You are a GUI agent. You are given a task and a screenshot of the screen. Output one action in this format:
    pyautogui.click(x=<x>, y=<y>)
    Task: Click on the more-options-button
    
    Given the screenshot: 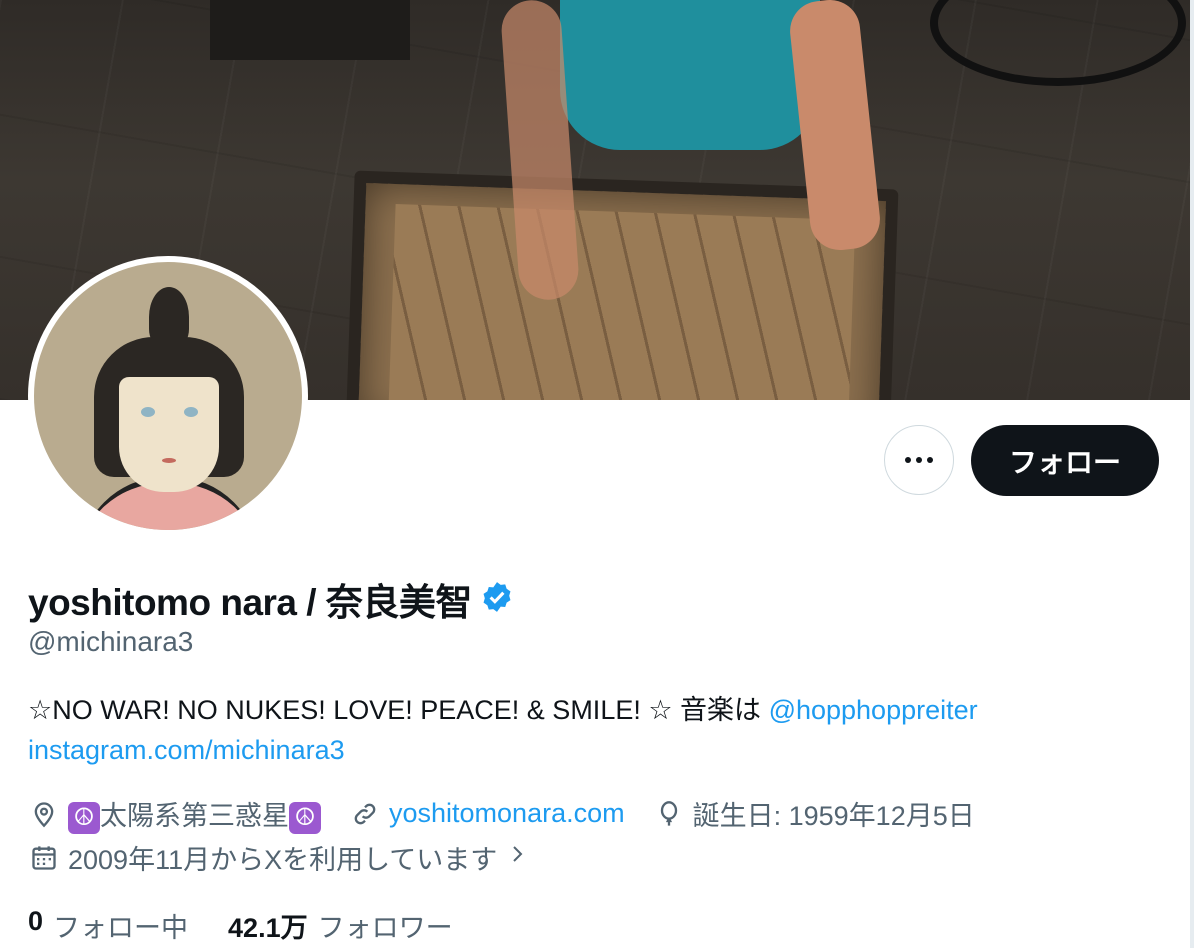 What is the action you would take?
    pyautogui.click(x=919, y=460)
    